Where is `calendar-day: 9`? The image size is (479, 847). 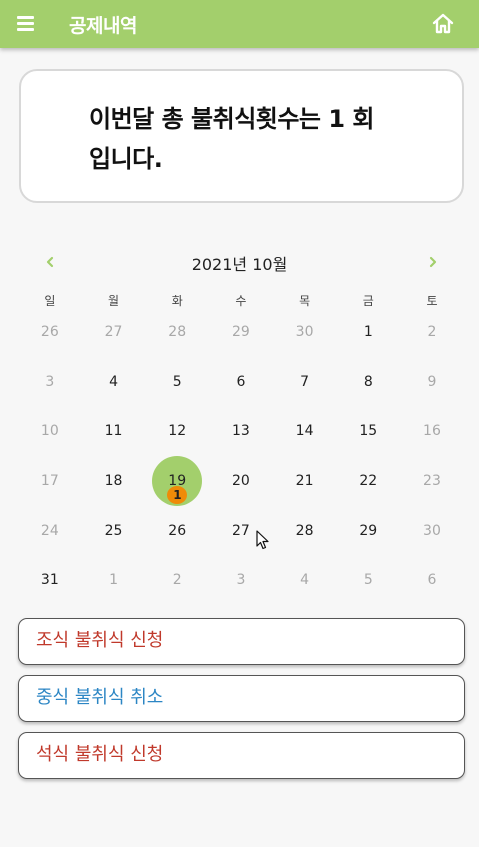 calendar-day: 9 is located at coordinates (432, 382).